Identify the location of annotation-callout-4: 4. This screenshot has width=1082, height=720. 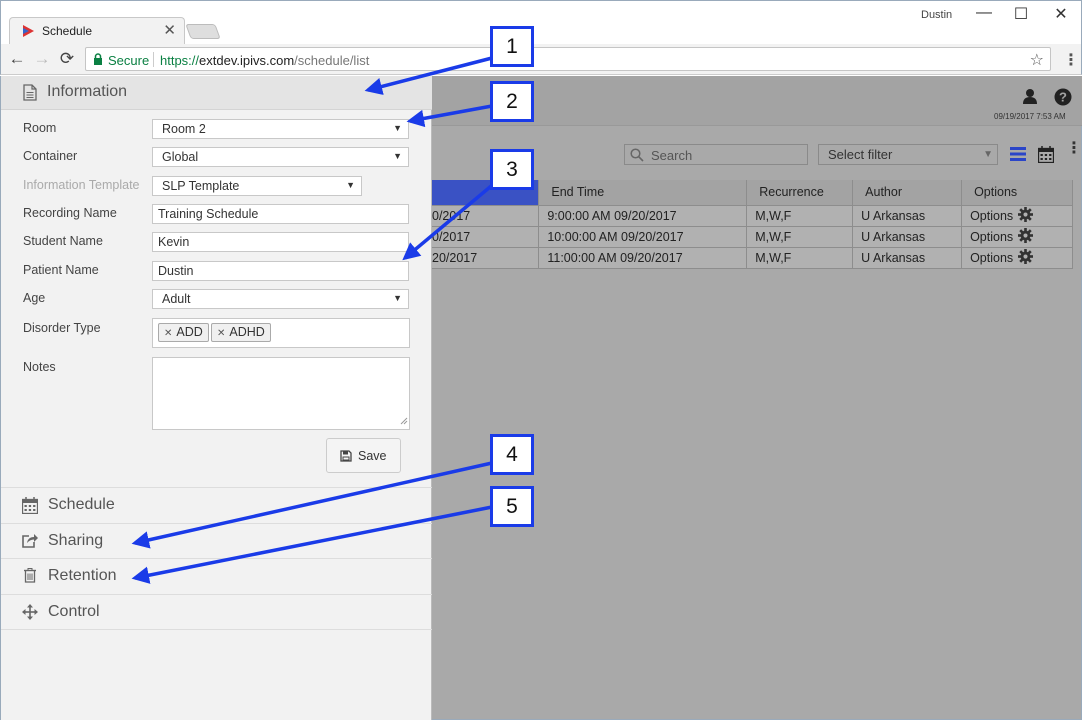
(512, 454).